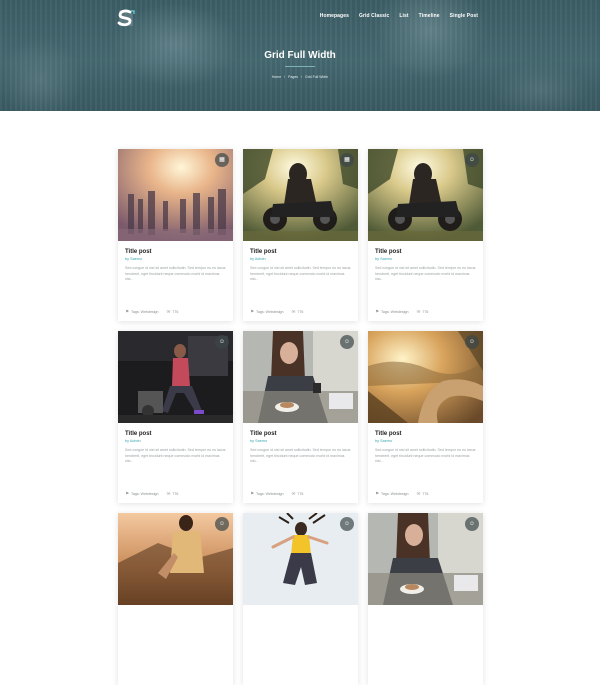 The height and width of the screenshot is (685, 600). Describe the element at coordinates (403, 16) in the screenshot. I see `nav-item-list: List` at that location.